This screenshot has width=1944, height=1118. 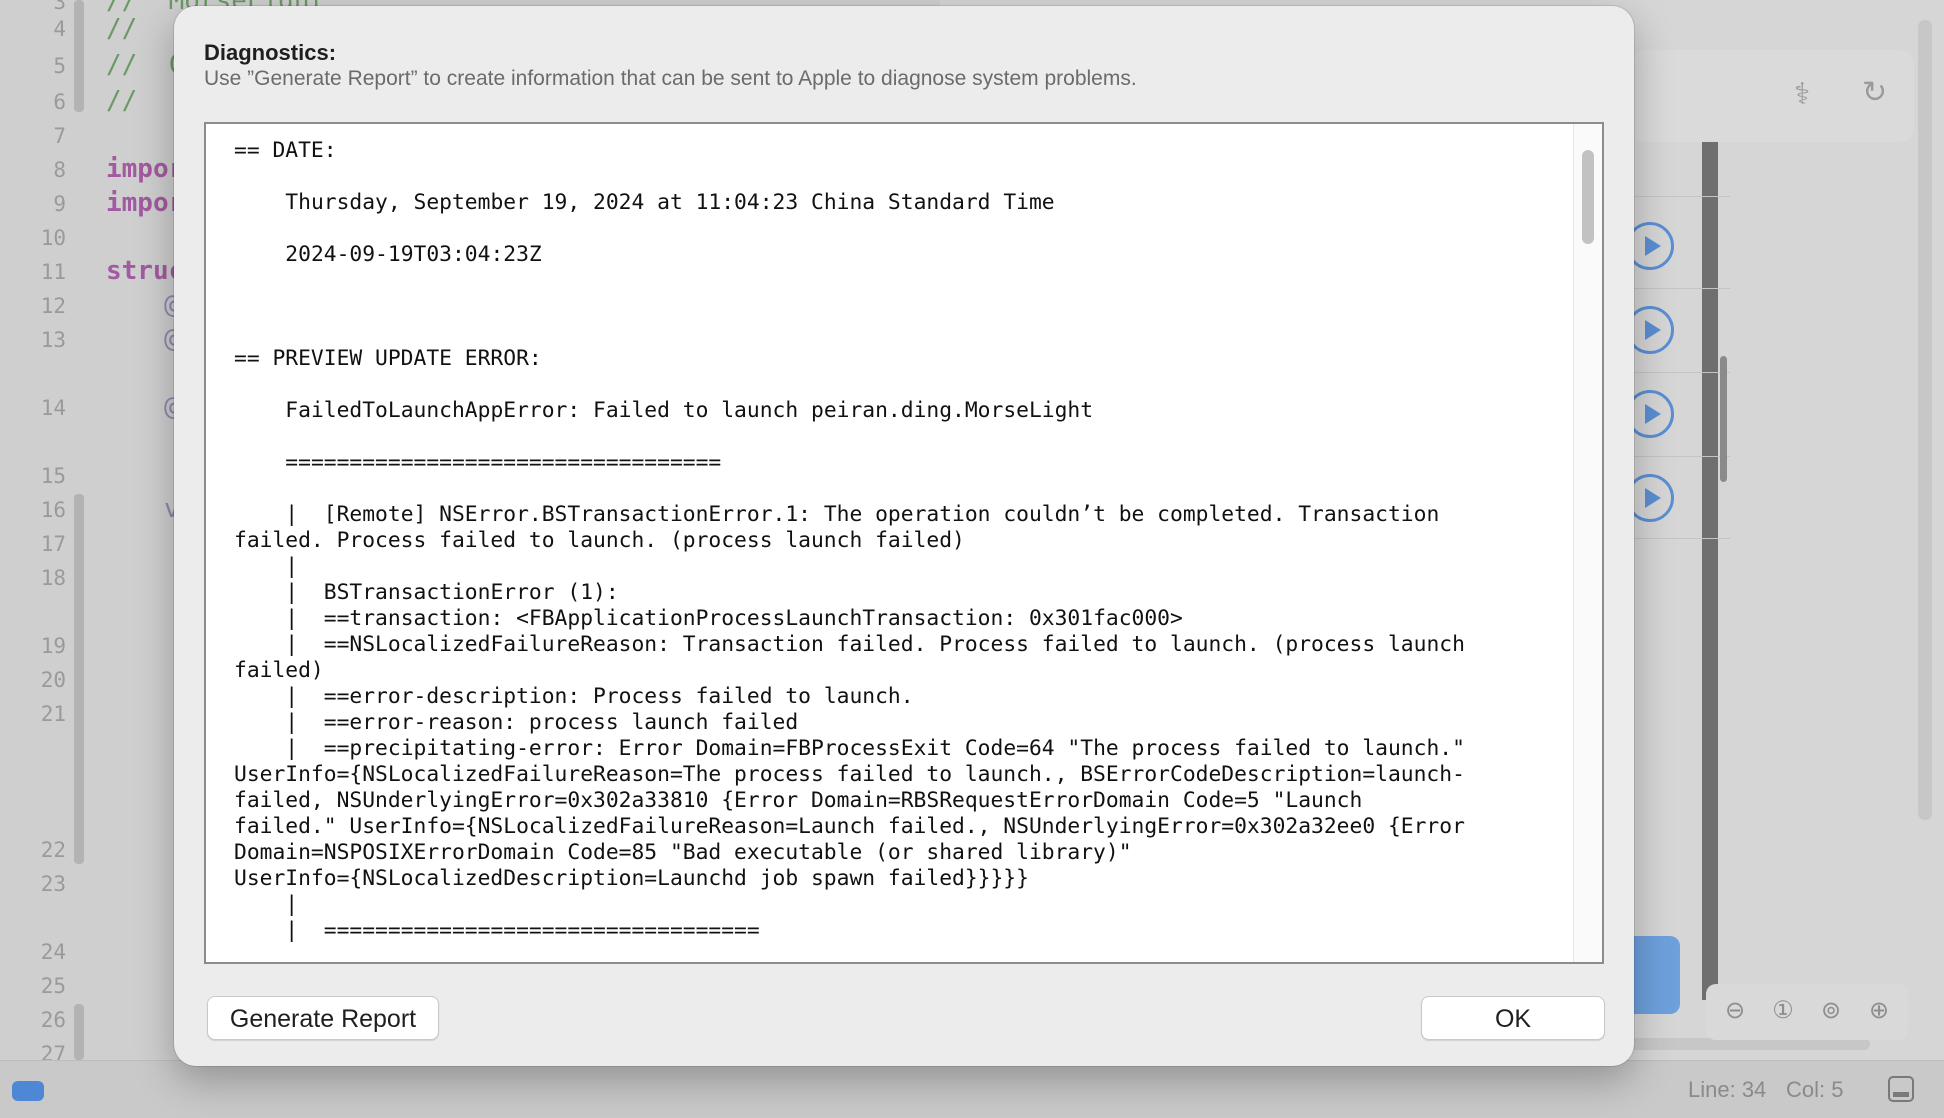 What do you see at coordinates (1710, 570) in the screenshot?
I see `preview-device-edge` at bounding box center [1710, 570].